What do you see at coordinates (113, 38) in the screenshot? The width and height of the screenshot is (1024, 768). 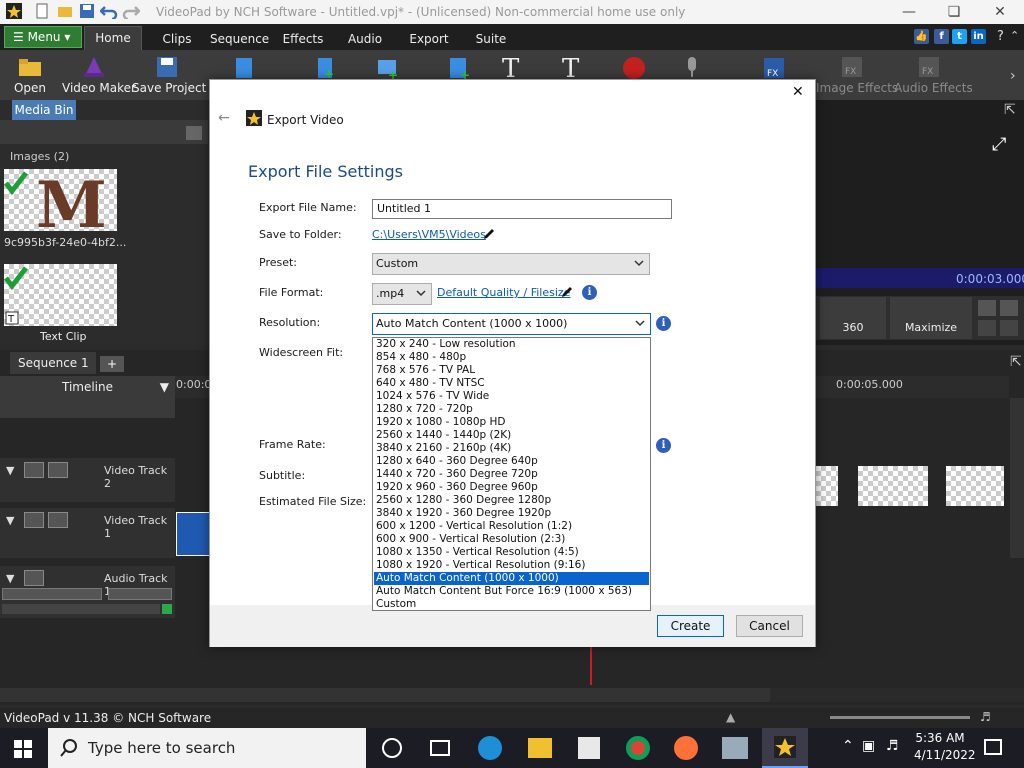 I see `tab-home: Home` at bounding box center [113, 38].